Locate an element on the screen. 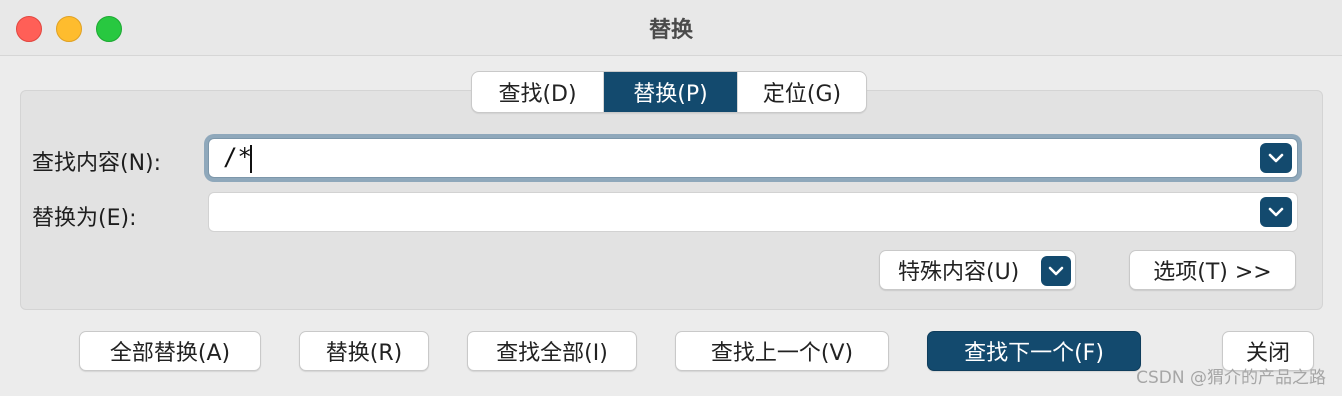 The image size is (1342, 396). replace-history-dropdown is located at coordinates (1276, 212).